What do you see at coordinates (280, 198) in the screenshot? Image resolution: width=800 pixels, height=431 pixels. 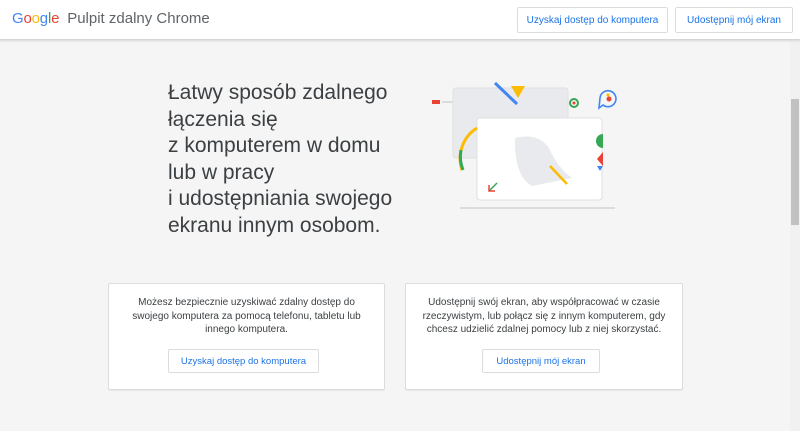 I see `hero-line: i udostępniania swojego` at bounding box center [280, 198].